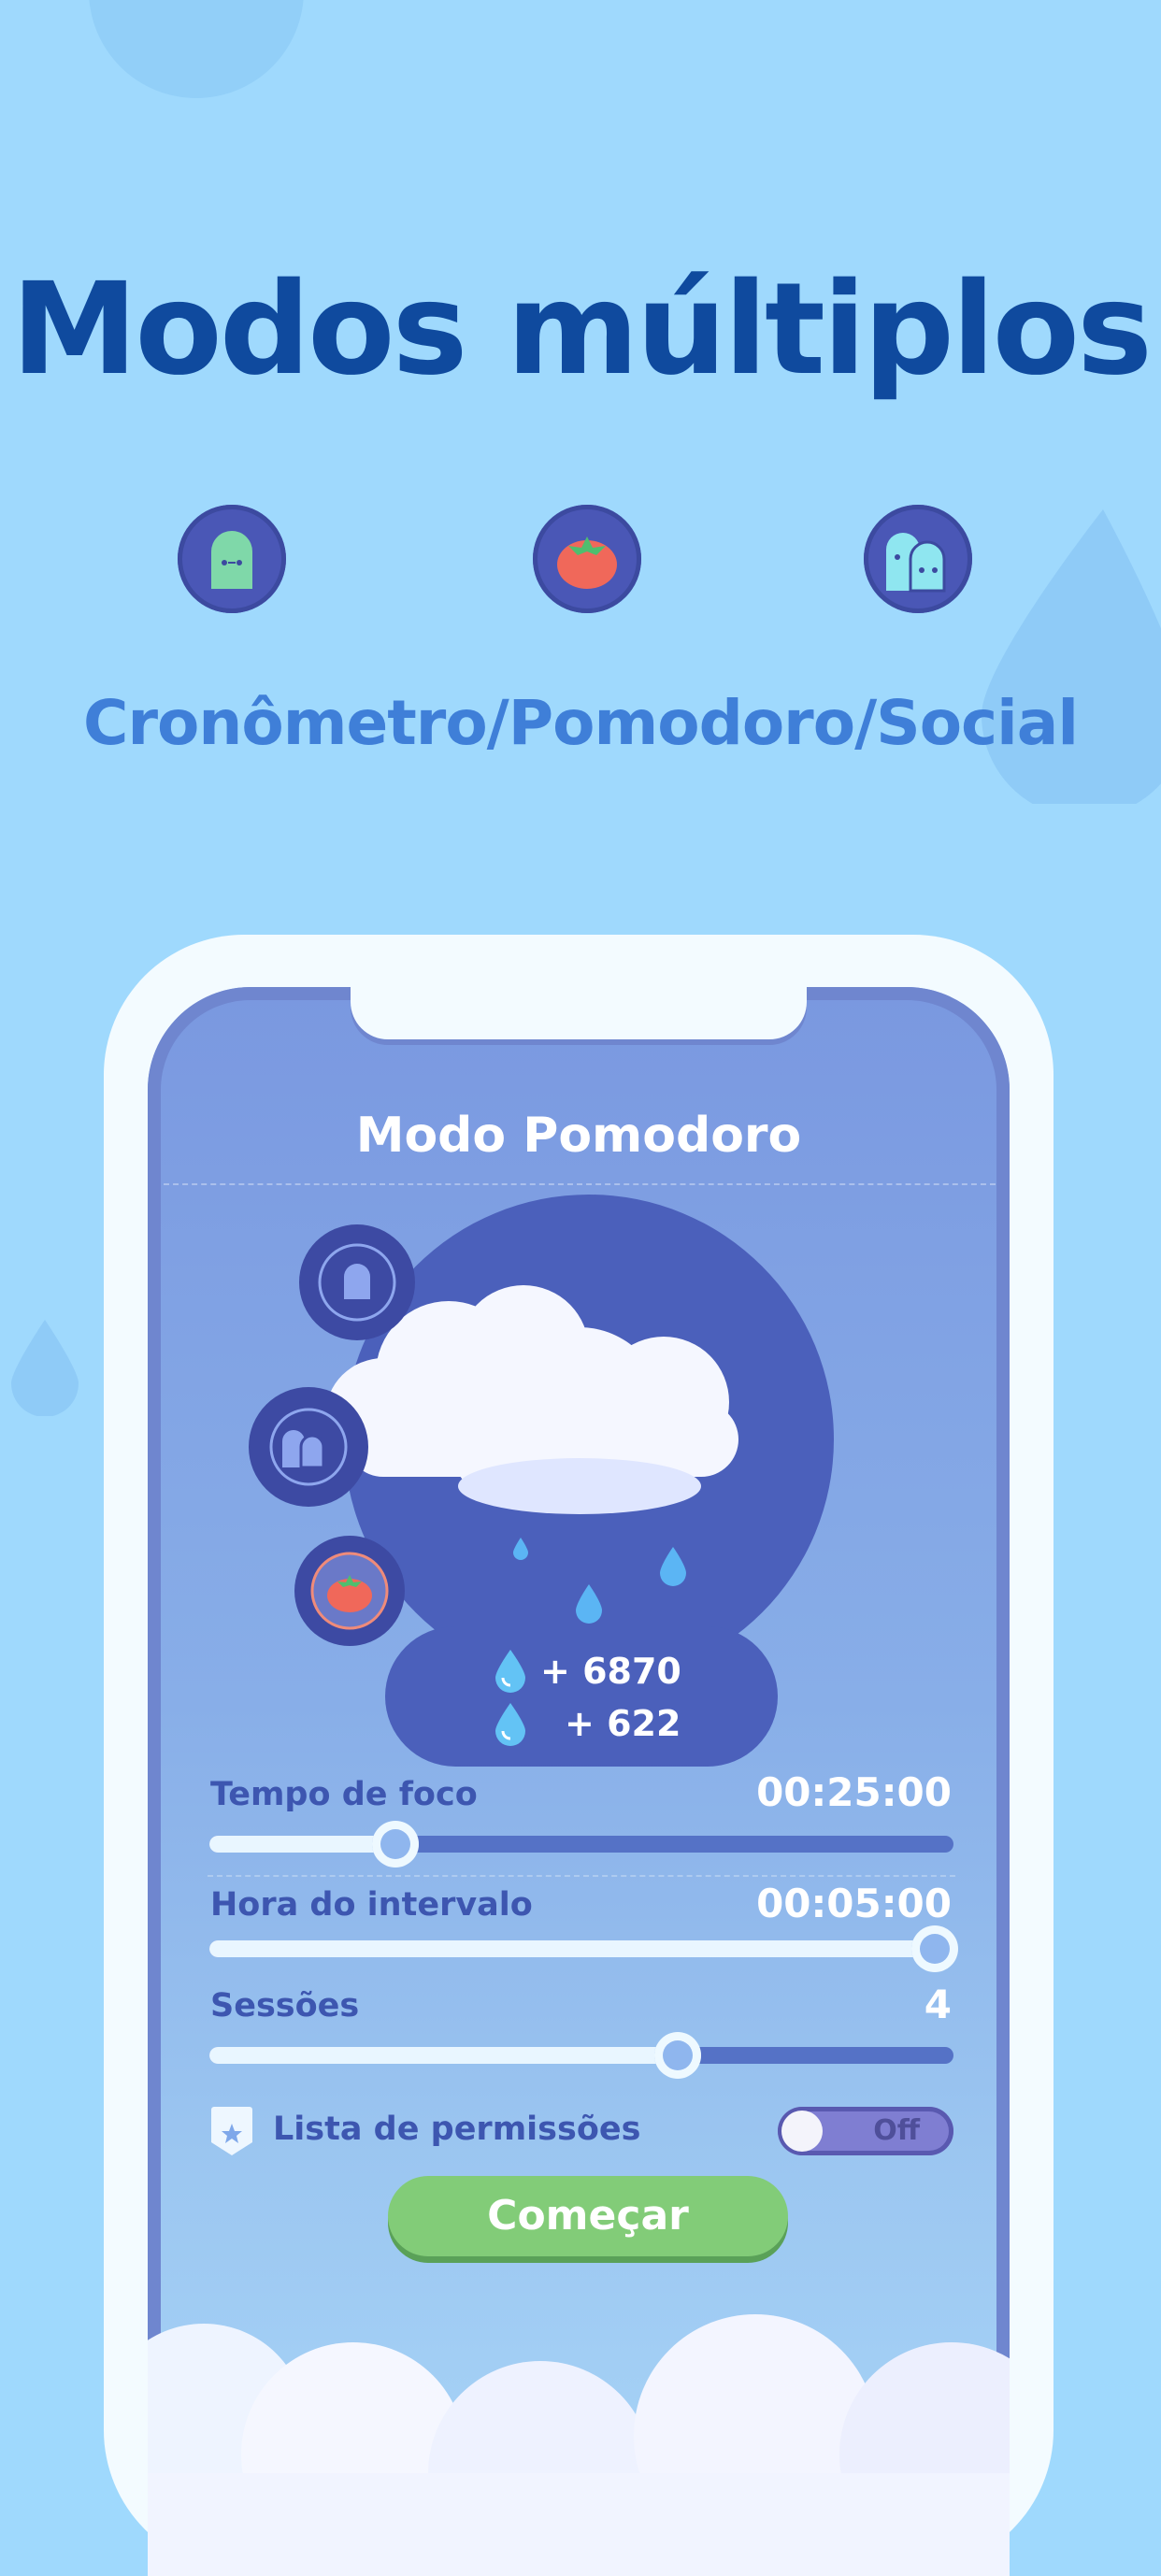 This screenshot has width=1161, height=2576. What do you see at coordinates (610, 1671) in the screenshot?
I see `reward-total: + 6870` at bounding box center [610, 1671].